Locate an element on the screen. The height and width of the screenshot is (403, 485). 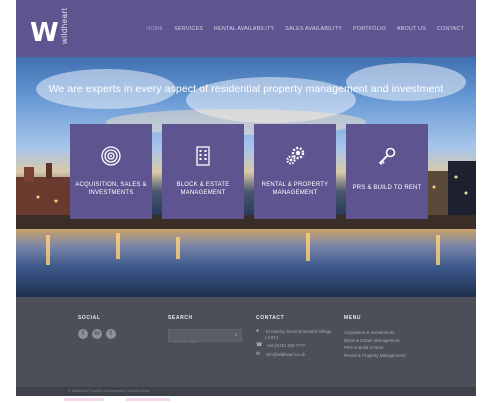
service-card-label: ACQUISITION, SALES & INVESTMENTS is located at coordinates (111, 189).